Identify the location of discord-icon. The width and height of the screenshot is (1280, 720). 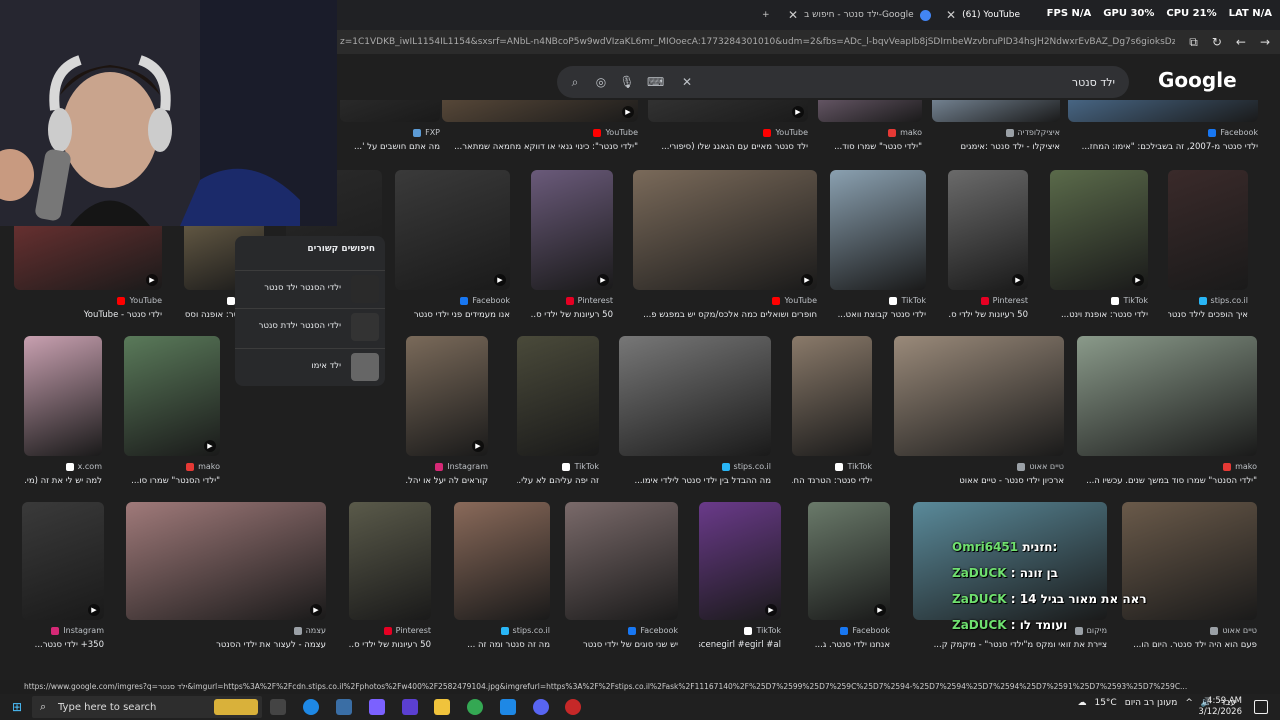
(541, 707).